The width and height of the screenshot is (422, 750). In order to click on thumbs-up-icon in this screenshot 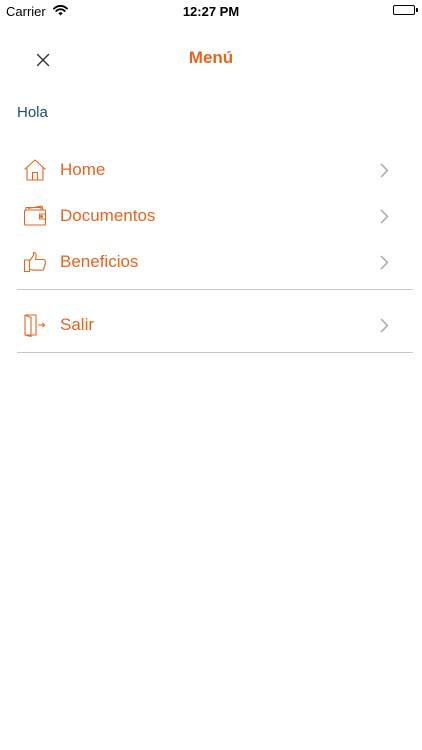, I will do `click(35, 262)`.